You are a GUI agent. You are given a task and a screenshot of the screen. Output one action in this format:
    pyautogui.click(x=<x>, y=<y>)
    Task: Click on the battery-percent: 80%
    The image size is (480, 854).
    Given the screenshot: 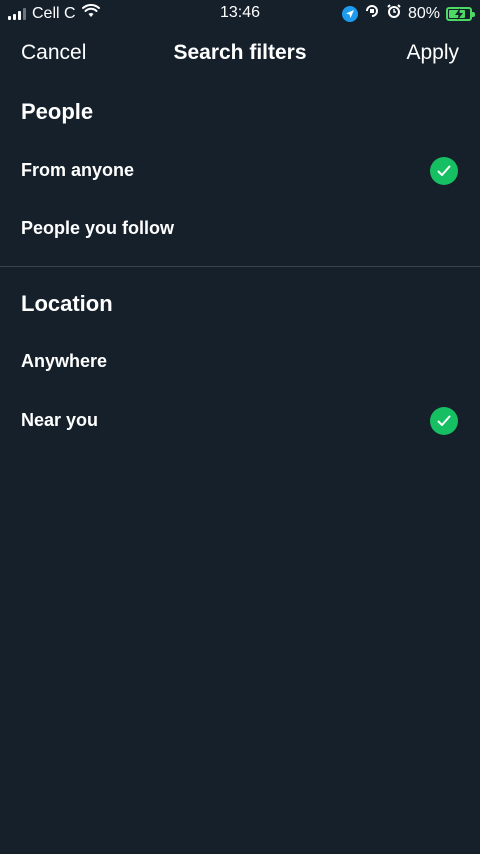 What is the action you would take?
    pyautogui.click(x=423, y=13)
    